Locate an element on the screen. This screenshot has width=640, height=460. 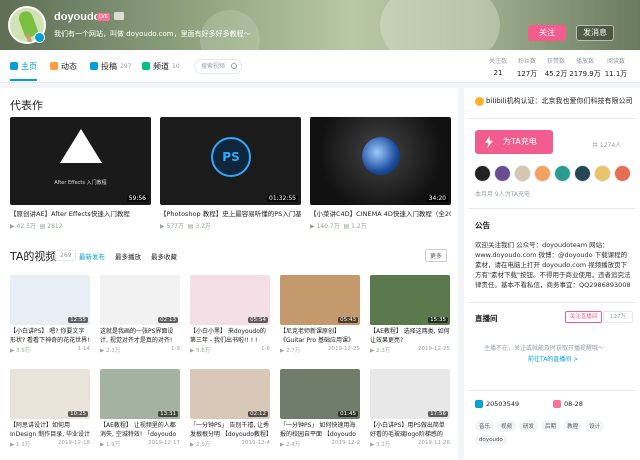
video-thumbnail: 05:43 is located at coordinates (320, 300).